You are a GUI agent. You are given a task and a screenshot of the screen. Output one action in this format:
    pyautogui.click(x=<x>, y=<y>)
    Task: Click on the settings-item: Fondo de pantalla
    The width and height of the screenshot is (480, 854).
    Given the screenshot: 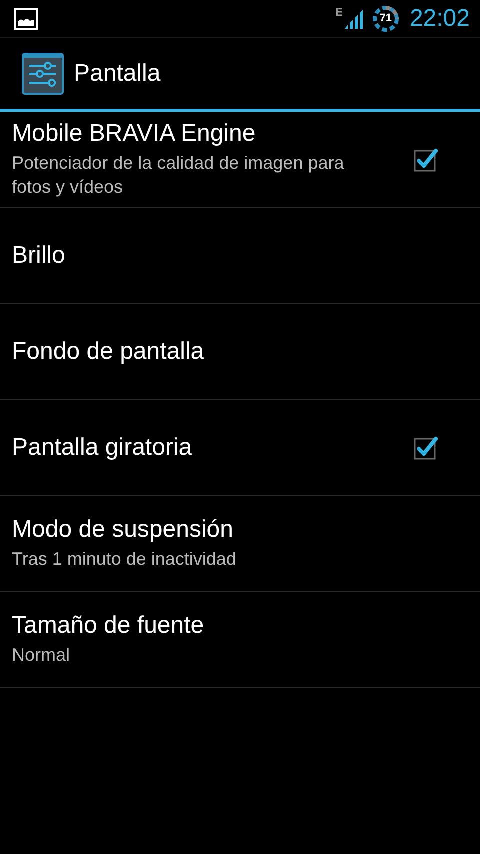 What is the action you would take?
    pyautogui.click(x=240, y=352)
    